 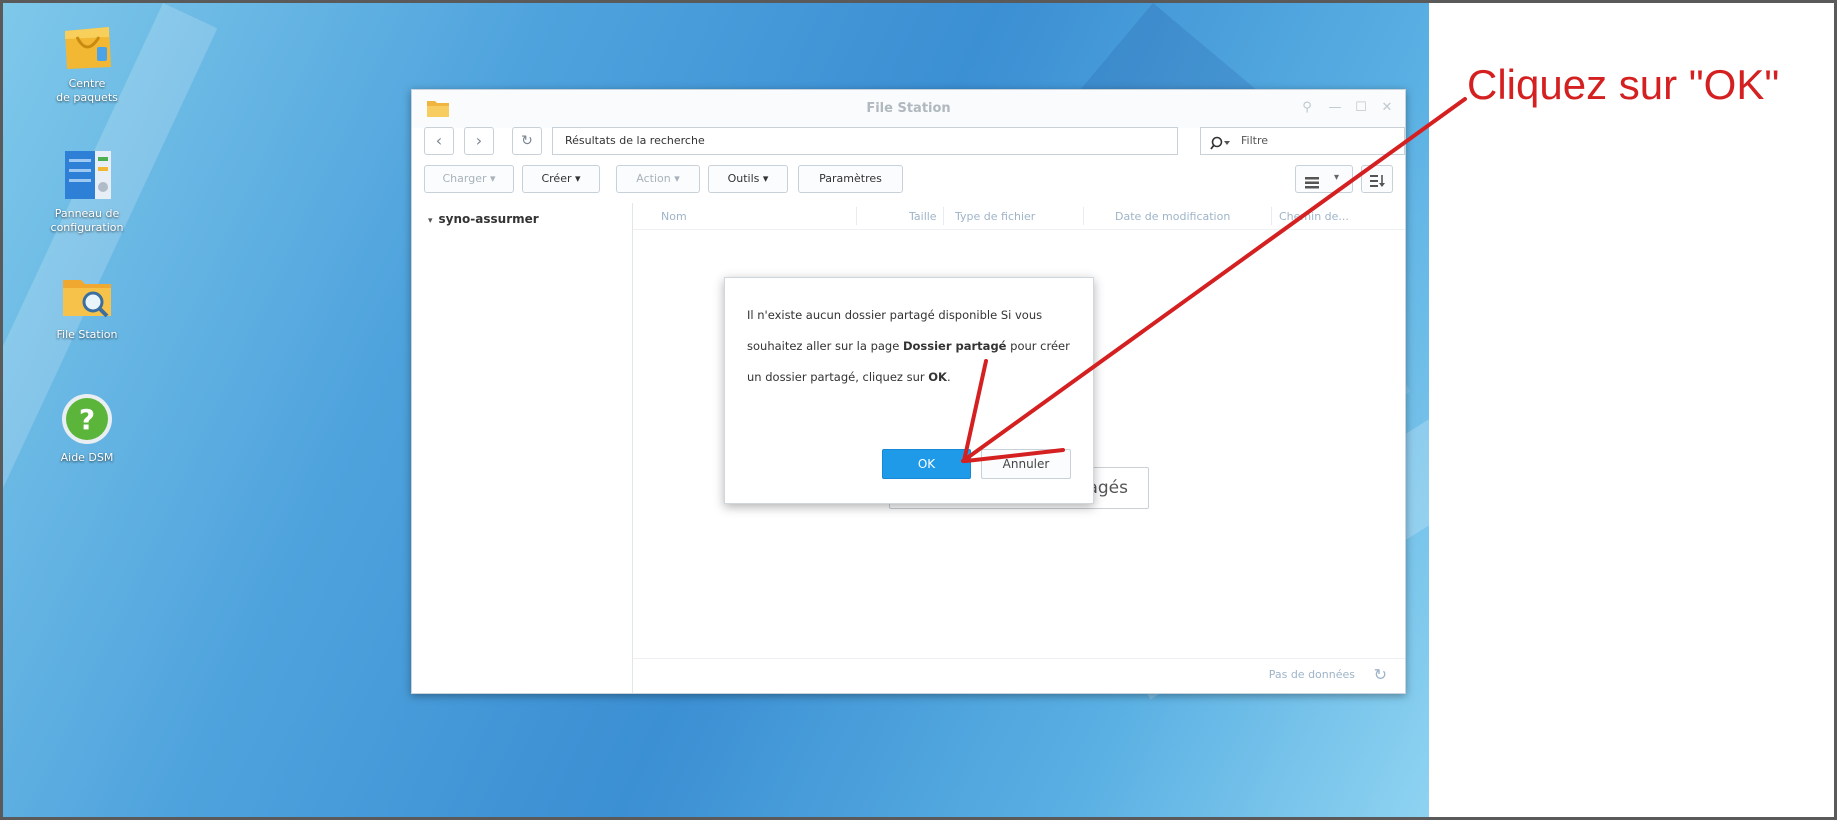 What do you see at coordinates (87, 175) in the screenshot?
I see `control-panel-icon` at bounding box center [87, 175].